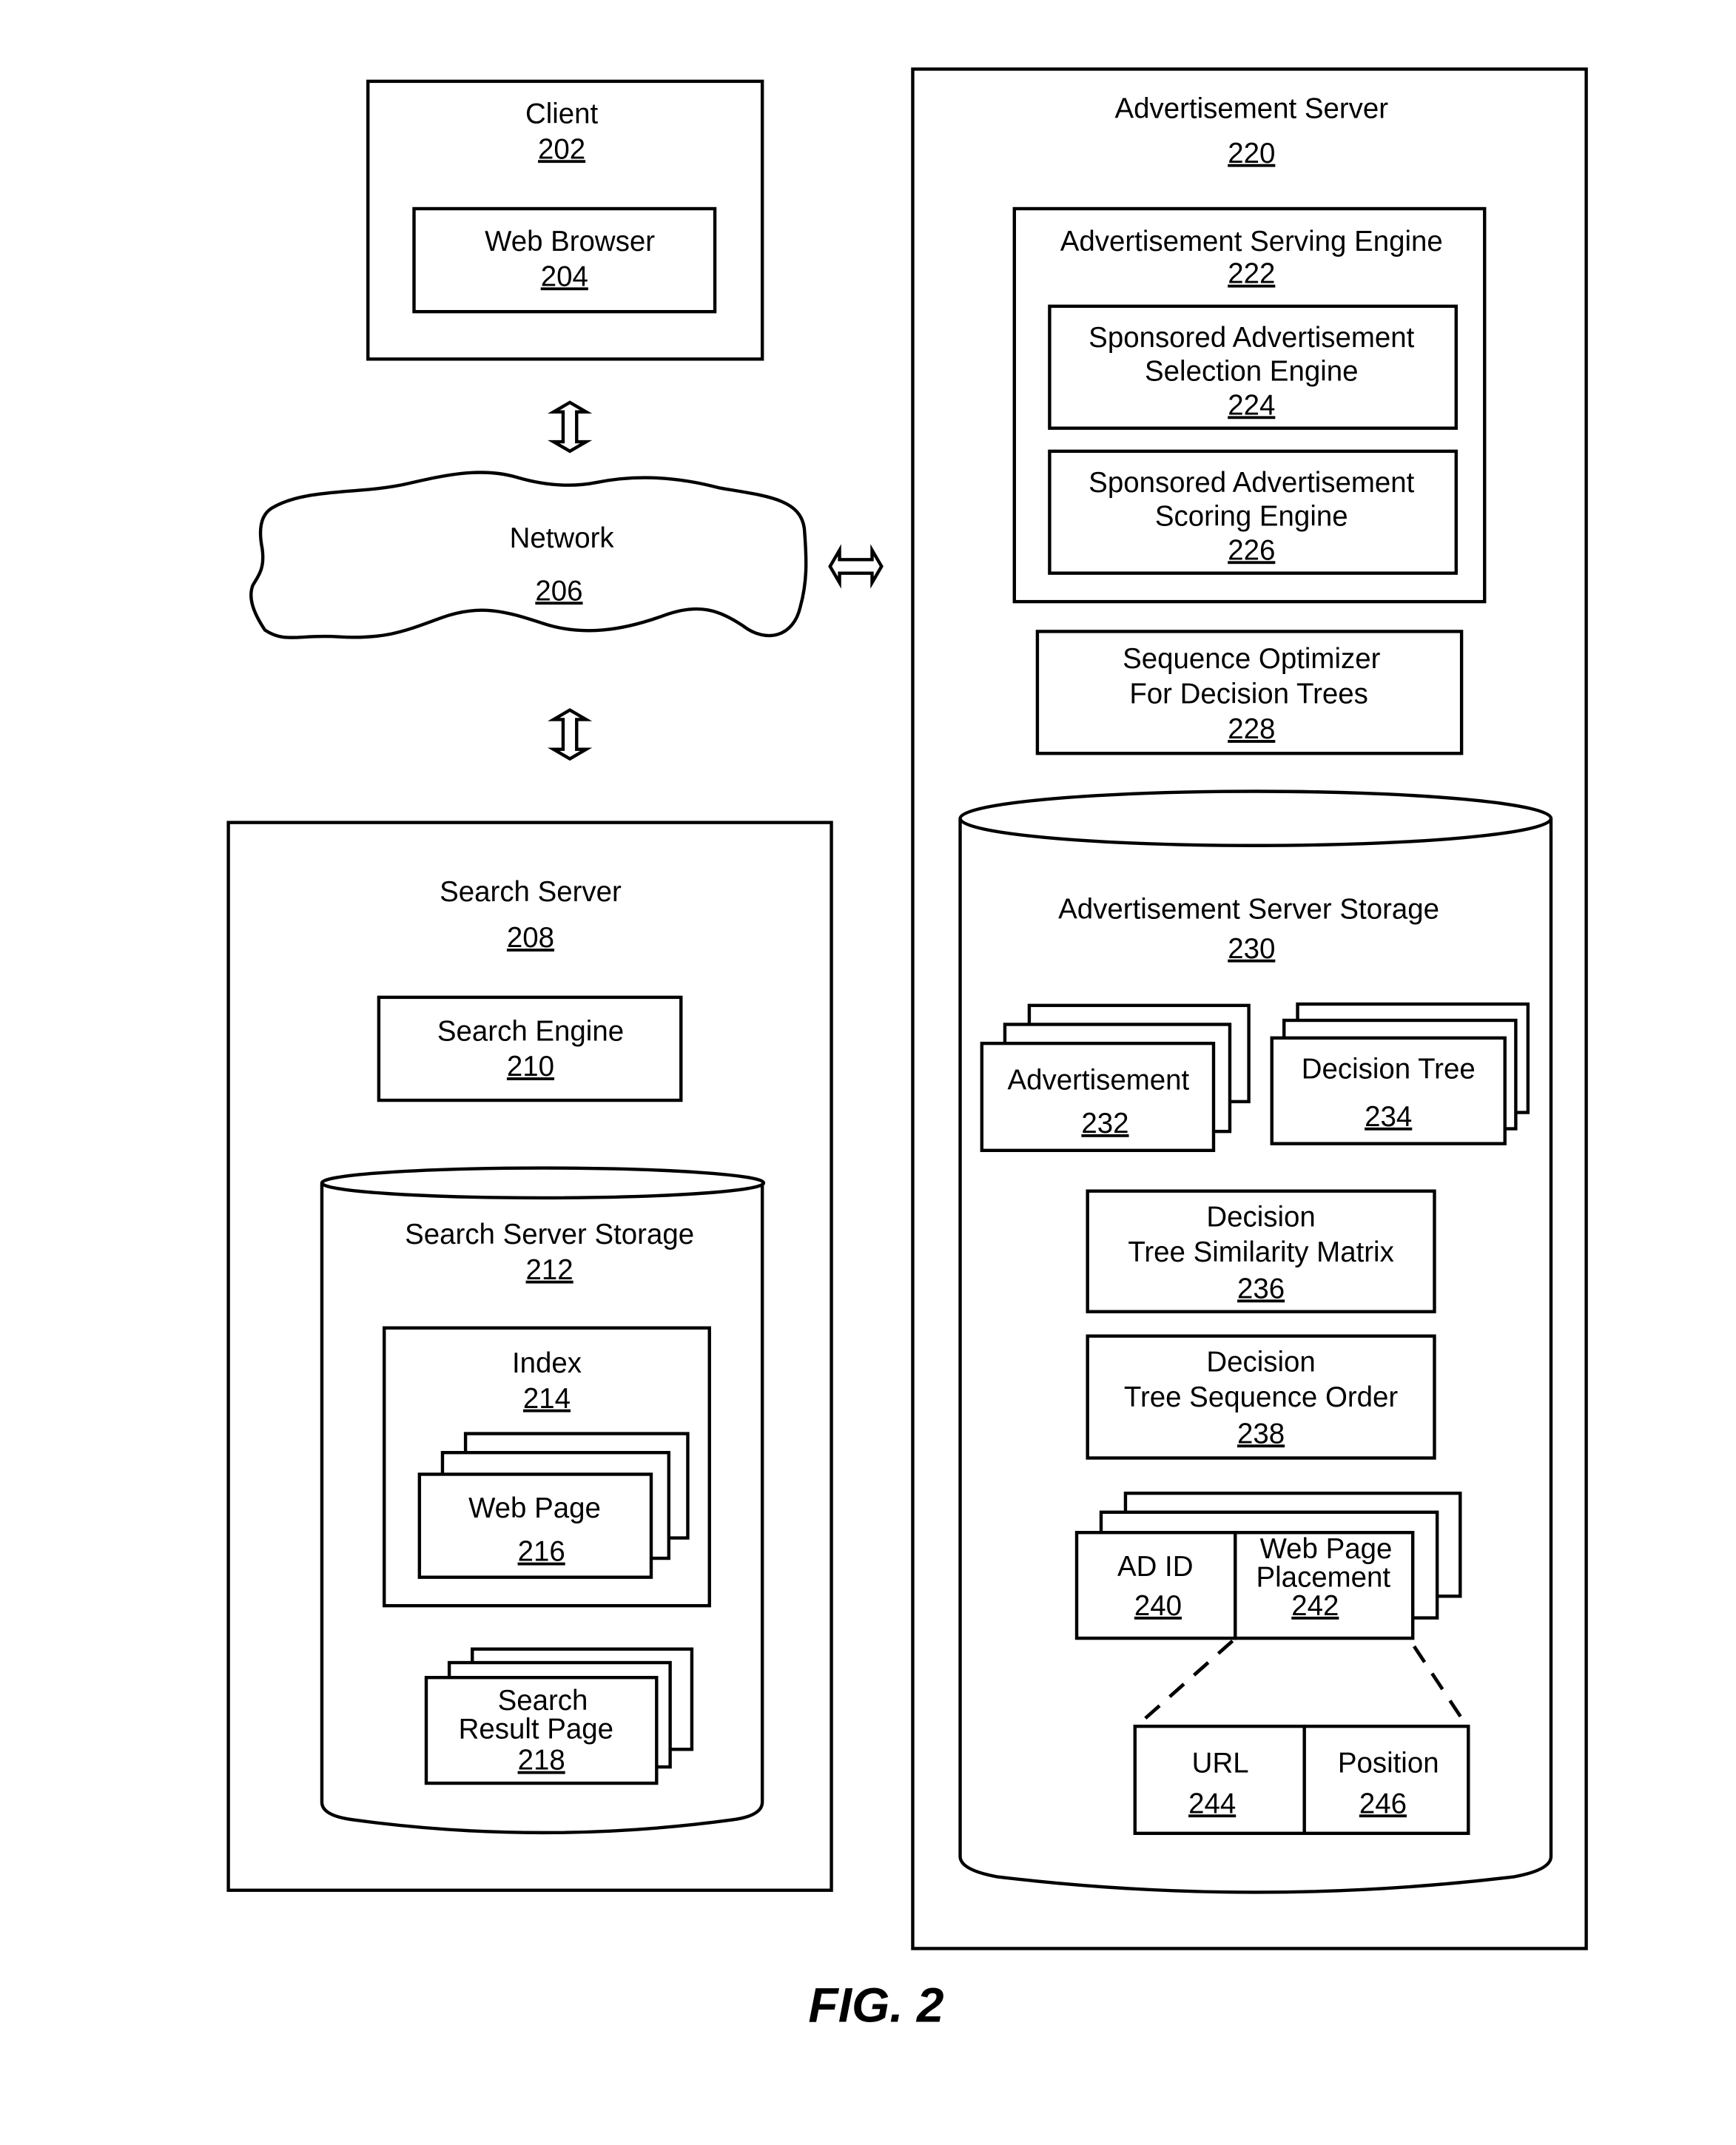 The height and width of the screenshot is (2145, 1736). What do you see at coordinates (1251, 338) in the screenshot?
I see `selection-engine-label-line1: Sponsored Advertisement` at bounding box center [1251, 338].